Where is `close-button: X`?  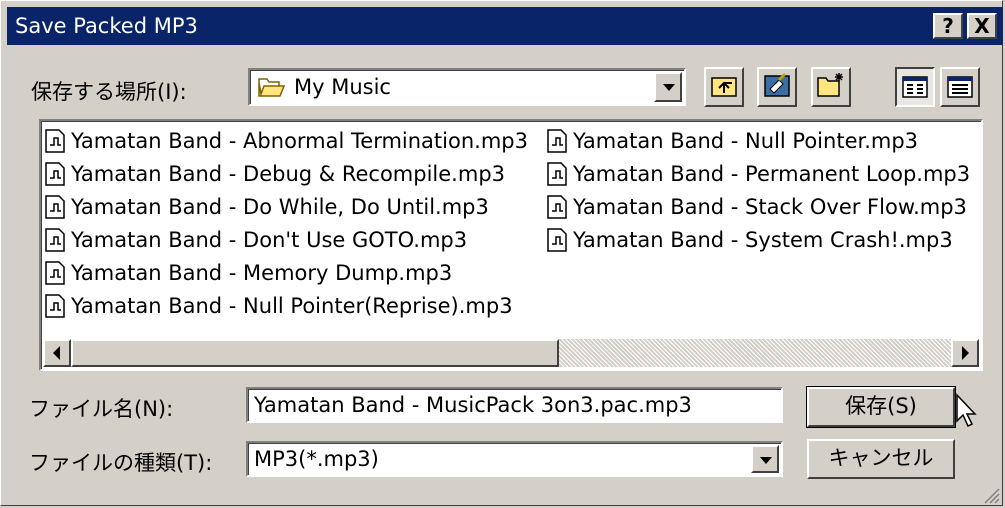 close-button: X is located at coordinates (982, 26).